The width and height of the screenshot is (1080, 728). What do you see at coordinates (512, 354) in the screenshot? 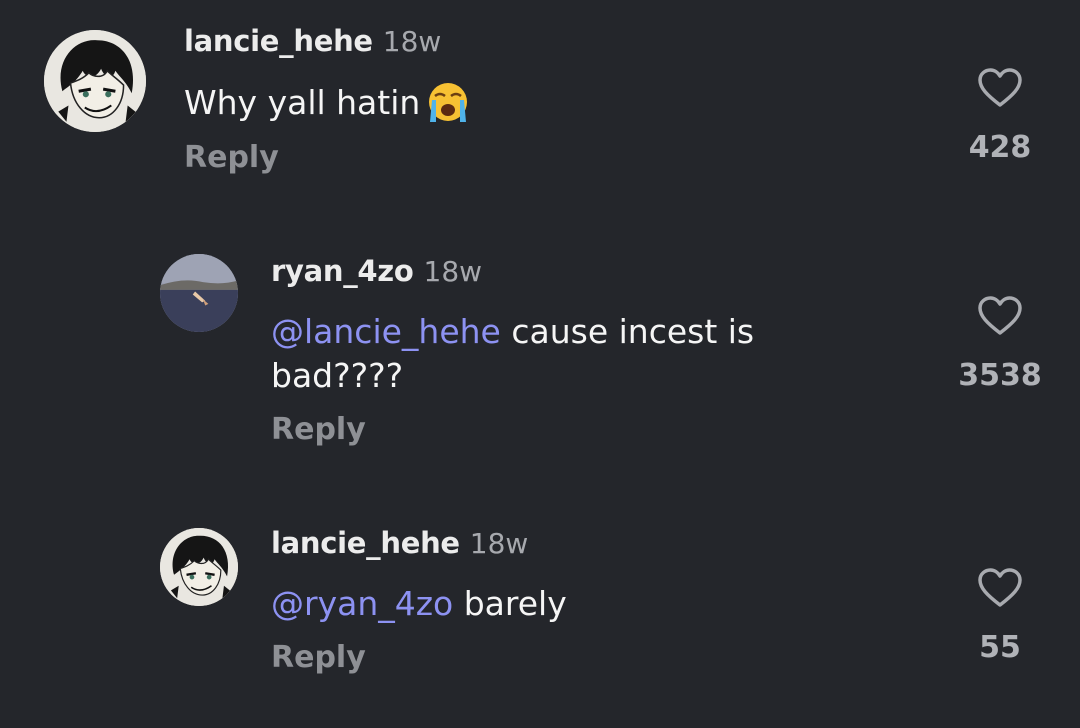
I see `comment-text: @lancie_hehe cause incest is bad????` at bounding box center [512, 354].